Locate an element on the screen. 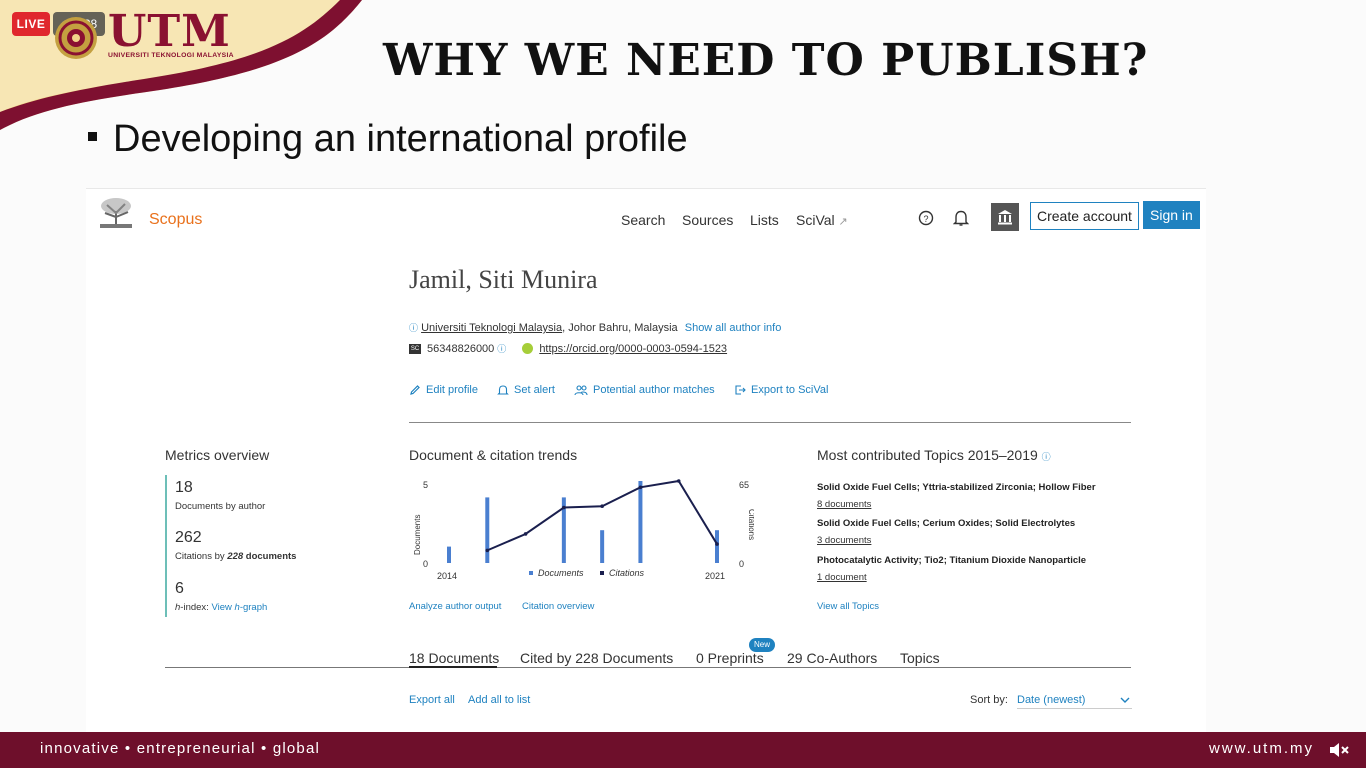 The width and height of the screenshot is (1366, 768). analyze-author-output-link: Analyze author output is located at coordinates (455, 606).